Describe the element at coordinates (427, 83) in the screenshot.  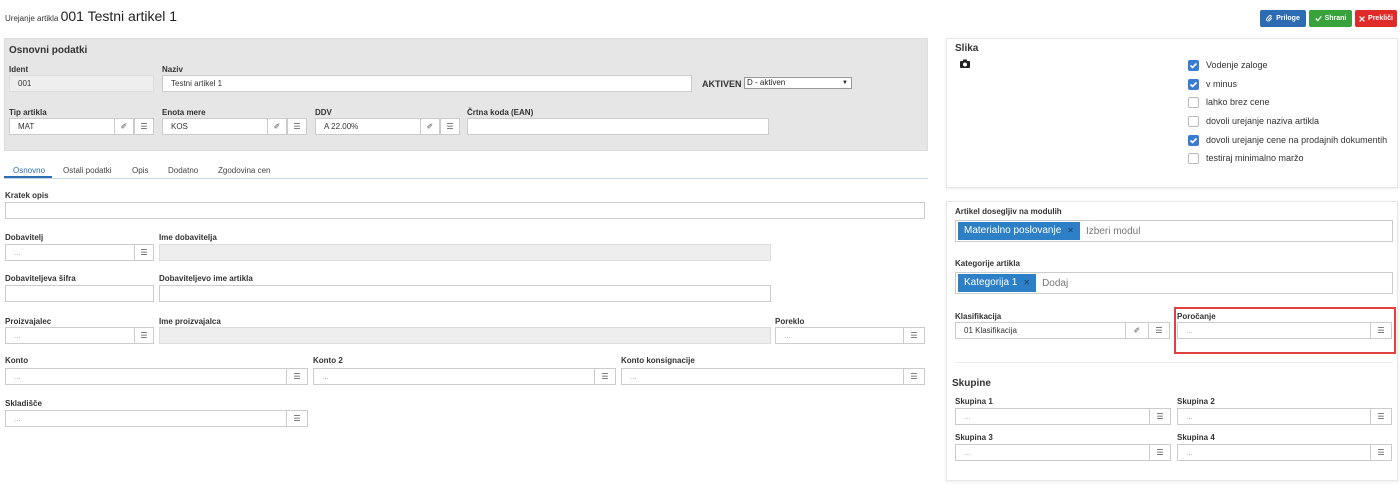
I see `name-field: Testni artikel 1` at that location.